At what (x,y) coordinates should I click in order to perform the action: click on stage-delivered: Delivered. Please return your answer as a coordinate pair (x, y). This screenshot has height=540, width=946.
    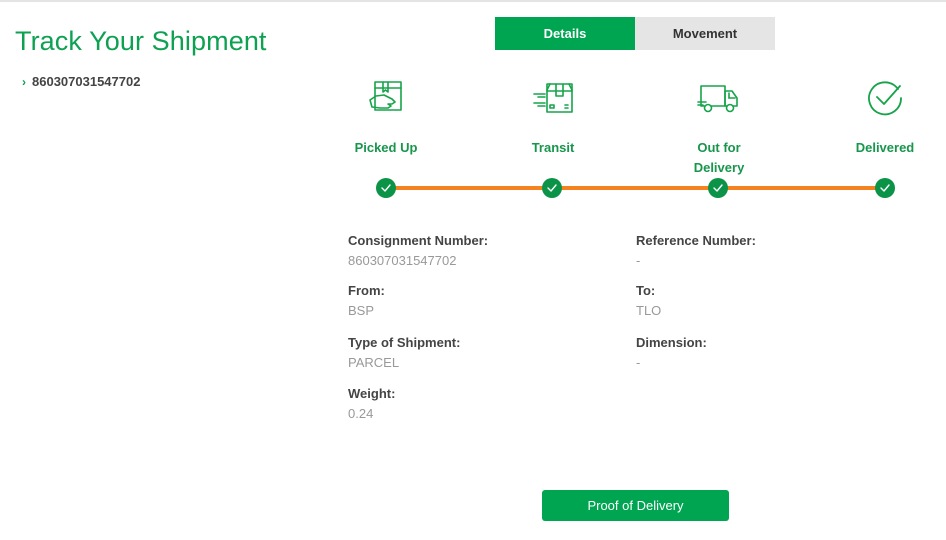
    Looking at the image, I should click on (885, 117).